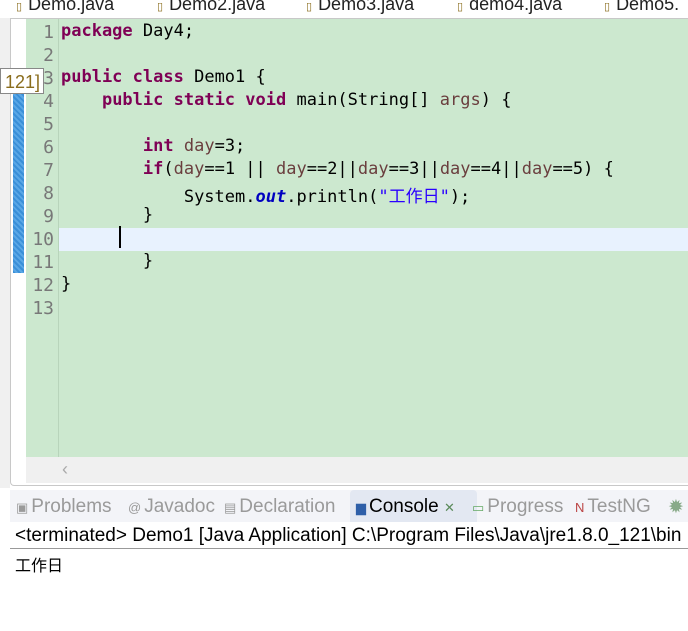 The width and height of the screenshot is (688, 631). What do you see at coordinates (580, 507) in the screenshot?
I see `testng-icon: N` at bounding box center [580, 507].